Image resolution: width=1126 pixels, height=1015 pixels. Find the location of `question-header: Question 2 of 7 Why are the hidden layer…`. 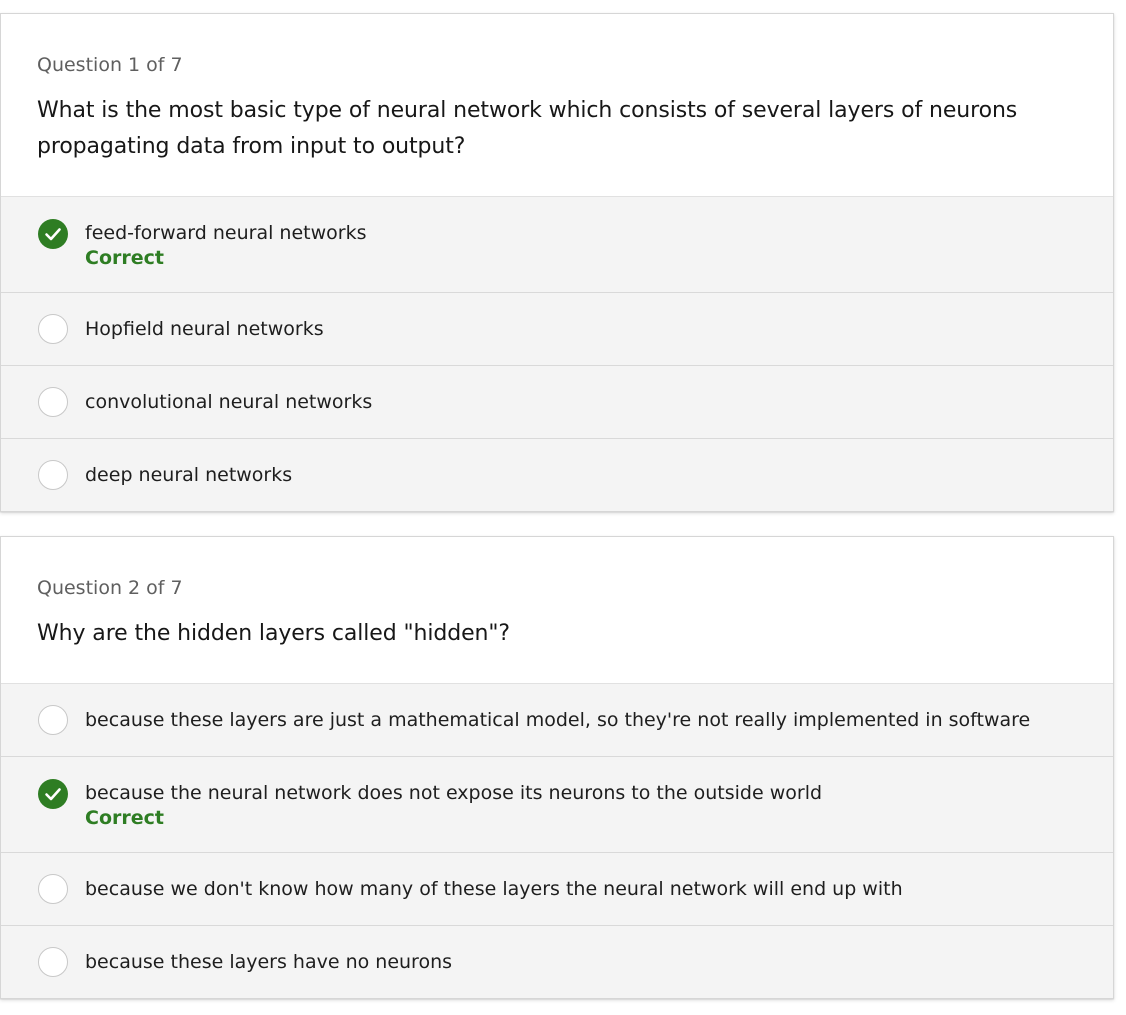

question-header: Question 2 of 7 Why are the hidden layer… is located at coordinates (557, 610).